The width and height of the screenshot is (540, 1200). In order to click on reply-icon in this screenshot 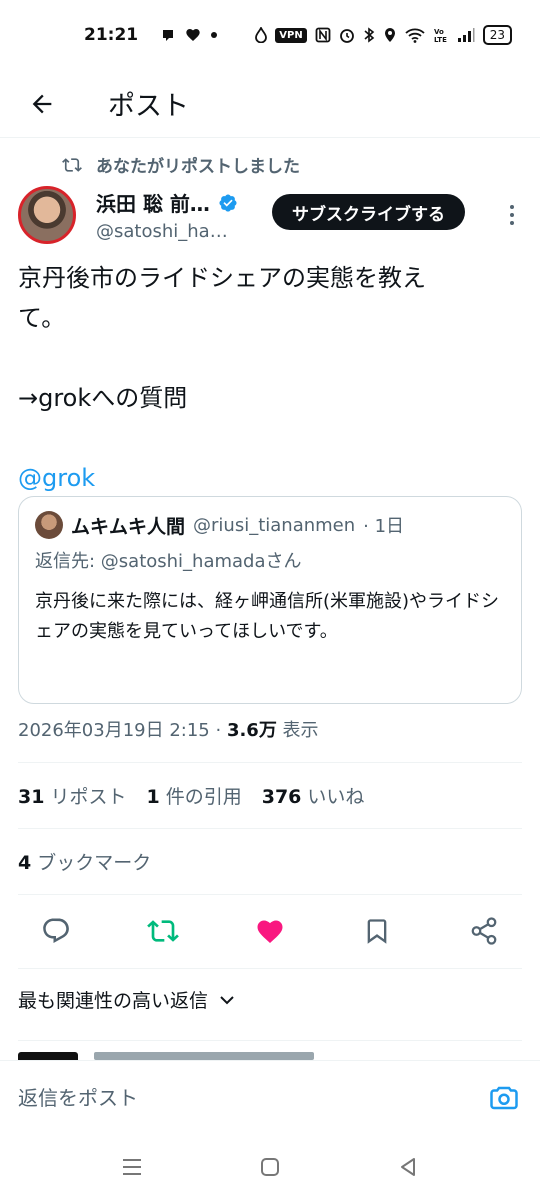, I will do `click(56, 930)`.